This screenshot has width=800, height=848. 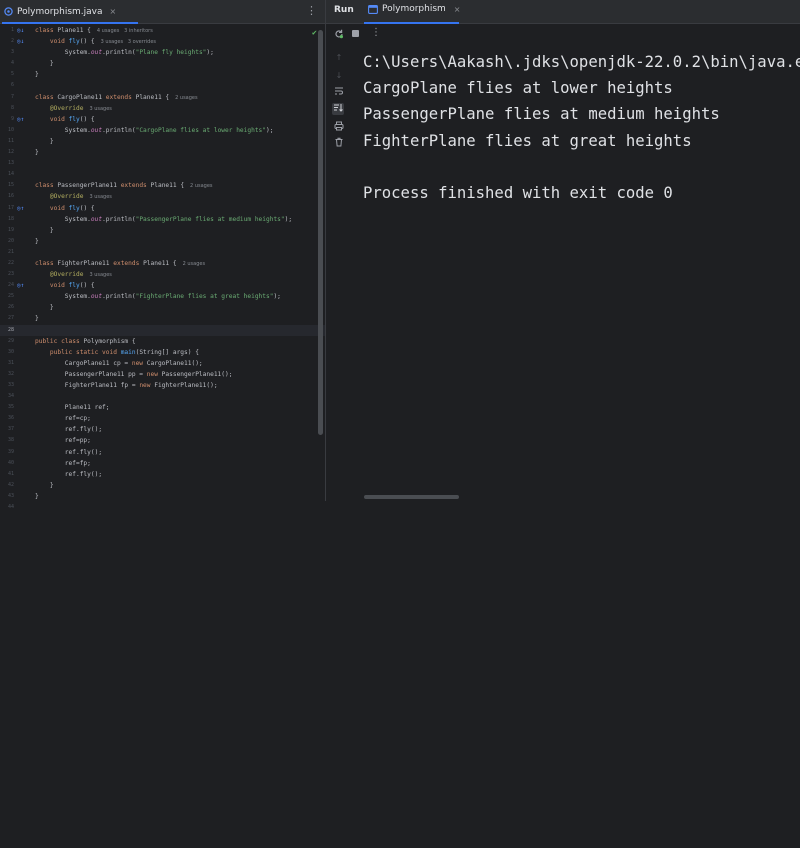 What do you see at coordinates (162, 196) in the screenshot?
I see `code-line: 16 @Override 3 usages` at bounding box center [162, 196].